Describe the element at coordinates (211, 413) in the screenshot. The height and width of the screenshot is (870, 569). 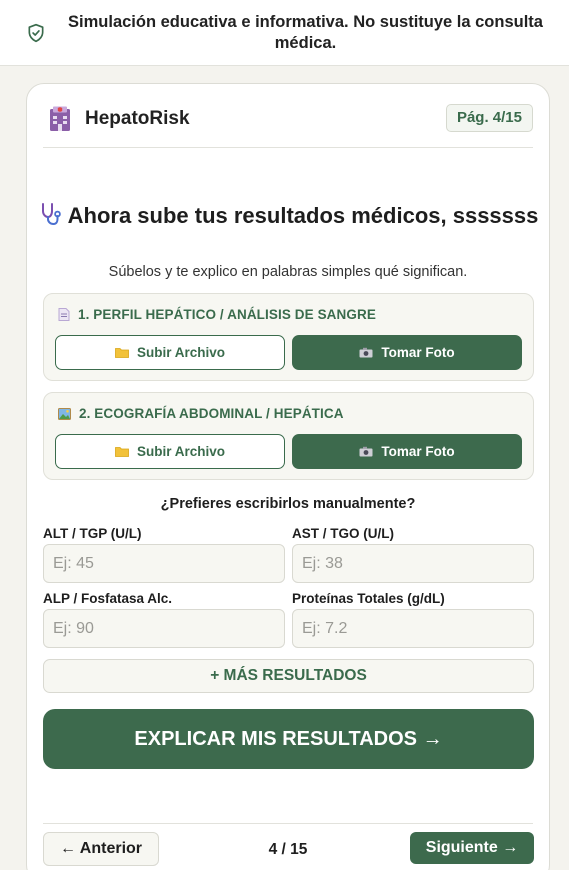
I see `section-heading-text: 2. ECOGRAFÍA ABDOMINAL / HEPÁTICA` at that location.